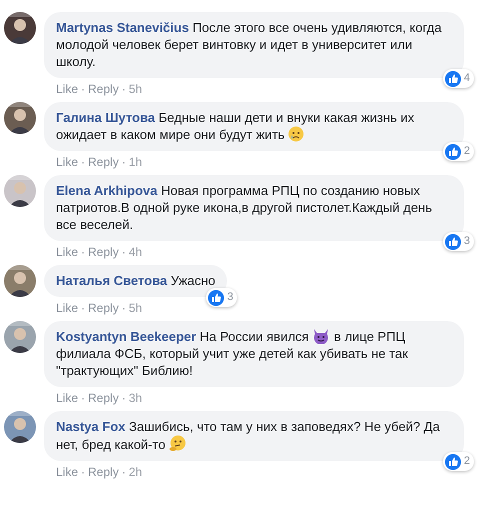 The width and height of the screenshot is (482, 506). I want to click on reaction-count: 4, so click(458, 78).